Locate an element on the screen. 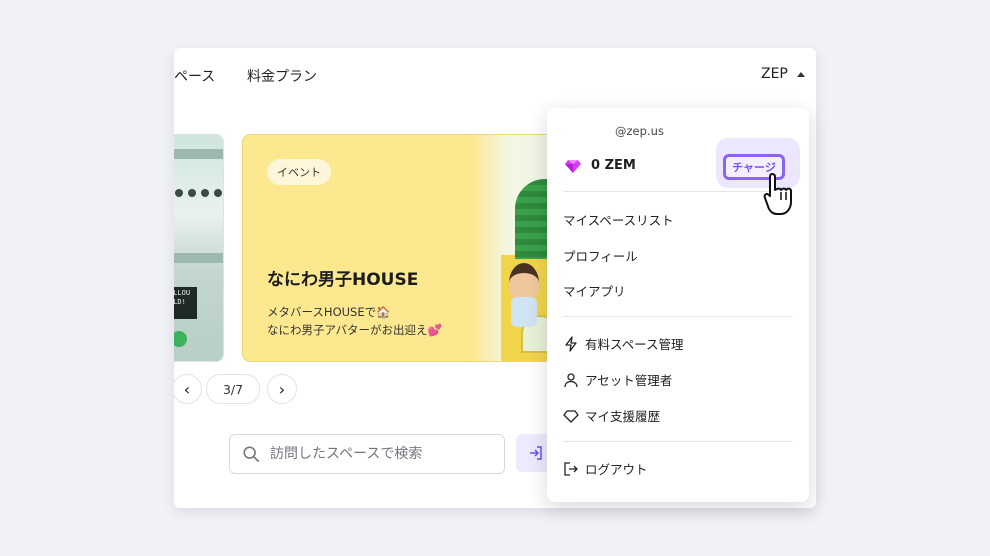 The height and width of the screenshot is (556, 990). event-desc-line-1: メタバースHOUSEで🏠 is located at coordinates (329, 312).